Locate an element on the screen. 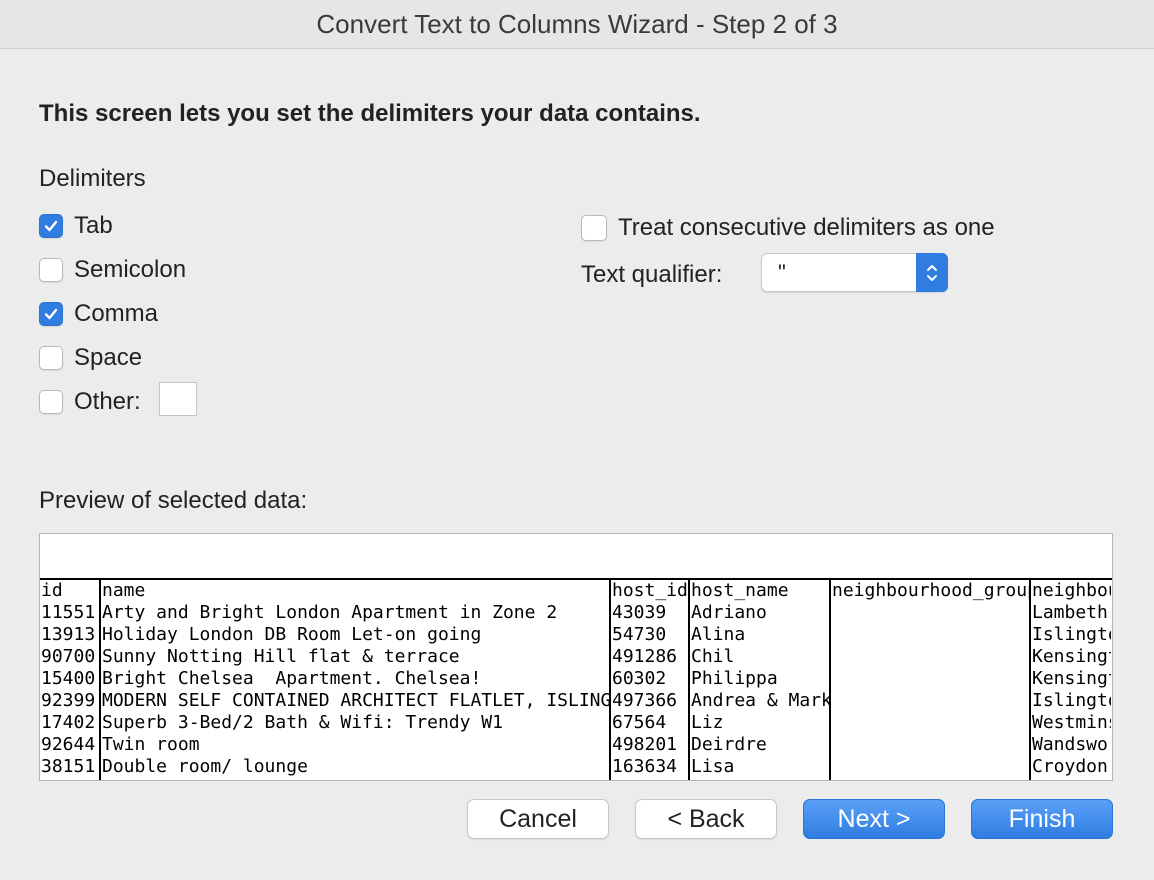 Image resolution: width=1154 pixels, height=880 pixels. delimiters-label: Delimiters is located at coordinates (92, 178).